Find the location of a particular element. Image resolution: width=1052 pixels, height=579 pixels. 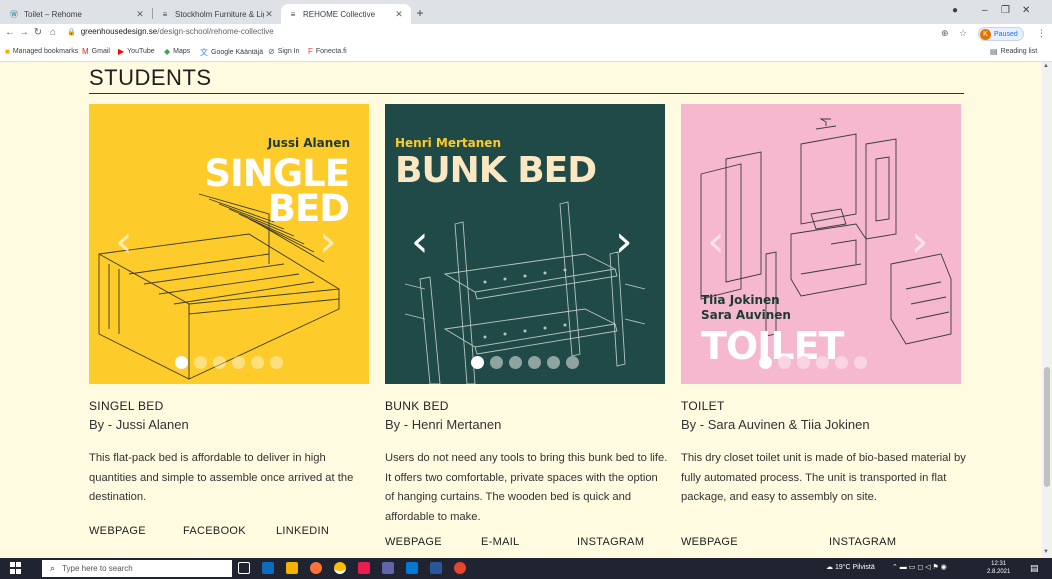

maximize-icon: ❐ is located at coordinates (1005, 10).